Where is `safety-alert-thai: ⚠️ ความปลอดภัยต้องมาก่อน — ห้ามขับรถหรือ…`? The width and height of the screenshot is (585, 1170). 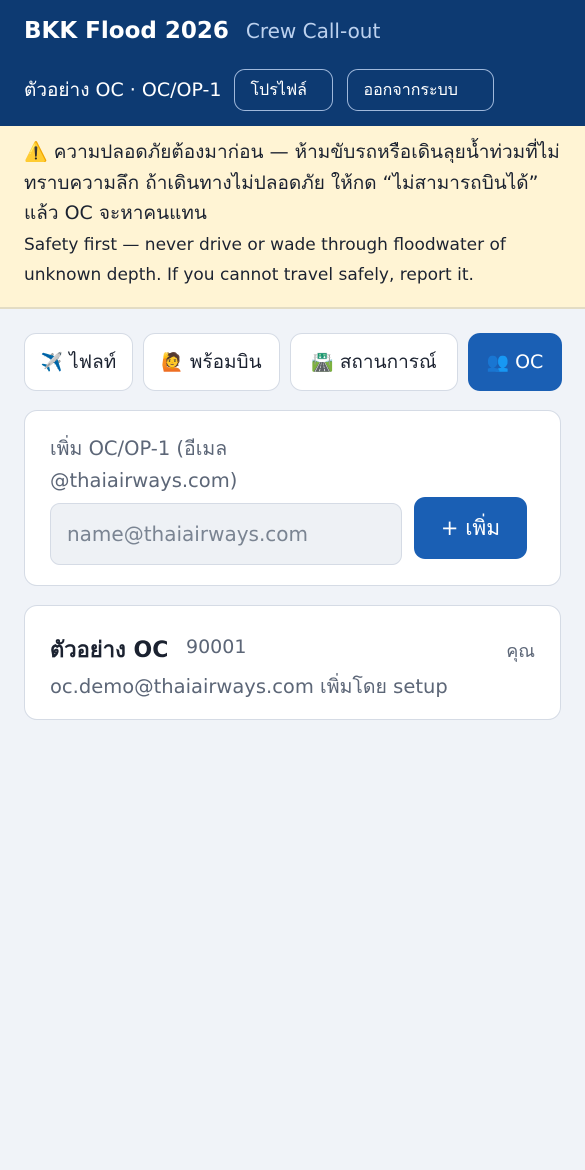
safety-alert-thai: ⚠️ ความปลอดภัยต้องมาก่อน — ห้ามขับรถหรือ… is located at coordinates (292, 183).